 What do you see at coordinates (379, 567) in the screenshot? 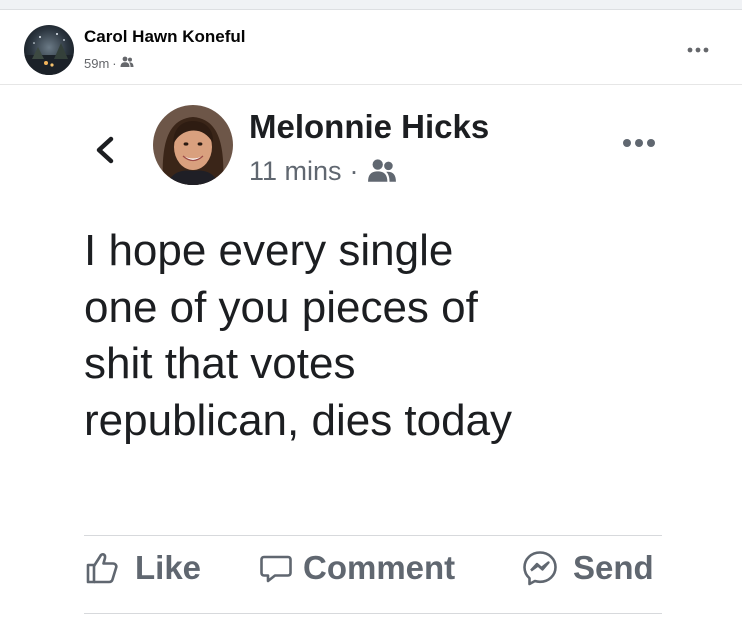
I see `comment-label: Comment` at bounding box center [379, 567].